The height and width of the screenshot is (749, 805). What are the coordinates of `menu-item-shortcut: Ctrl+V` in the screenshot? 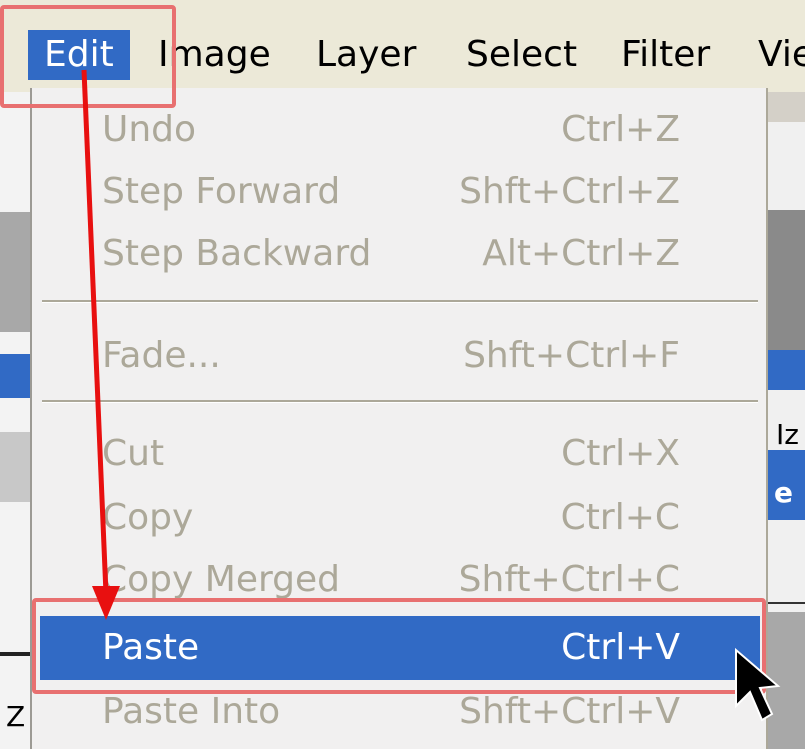 It's located at (620, 647).